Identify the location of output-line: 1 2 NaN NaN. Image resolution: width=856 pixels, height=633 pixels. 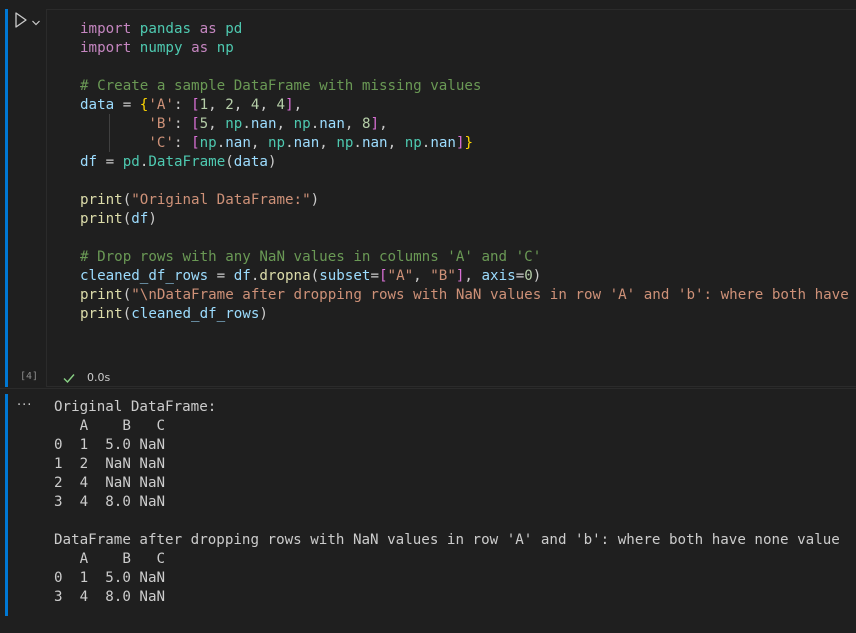
(110, 464).